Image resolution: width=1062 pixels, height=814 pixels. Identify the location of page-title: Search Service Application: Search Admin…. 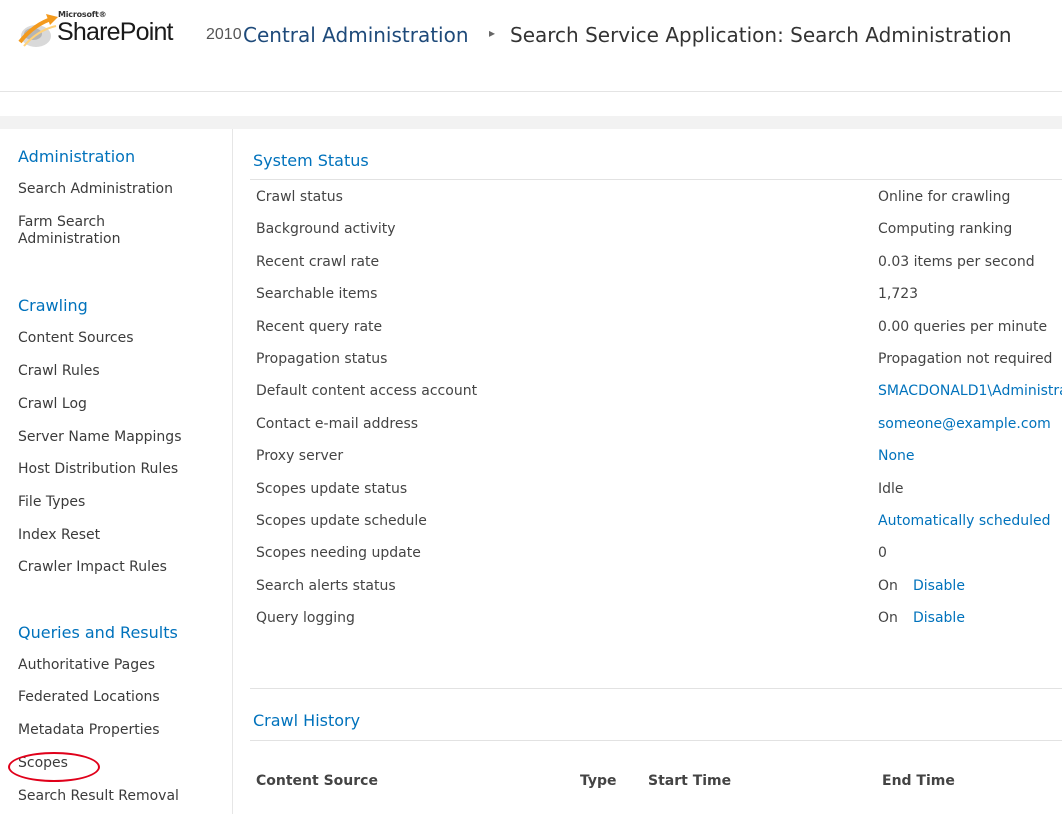
(761, 35).